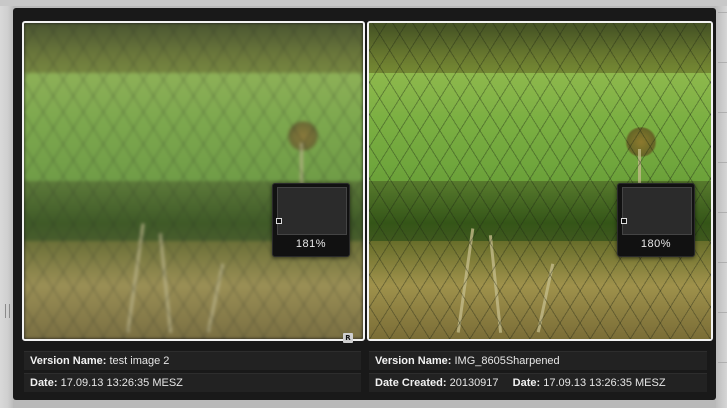  What do you see at coordinates (139, 361) in the screenshot?
I see `version-name-value: test image 2` at bounding box center [139, 361].